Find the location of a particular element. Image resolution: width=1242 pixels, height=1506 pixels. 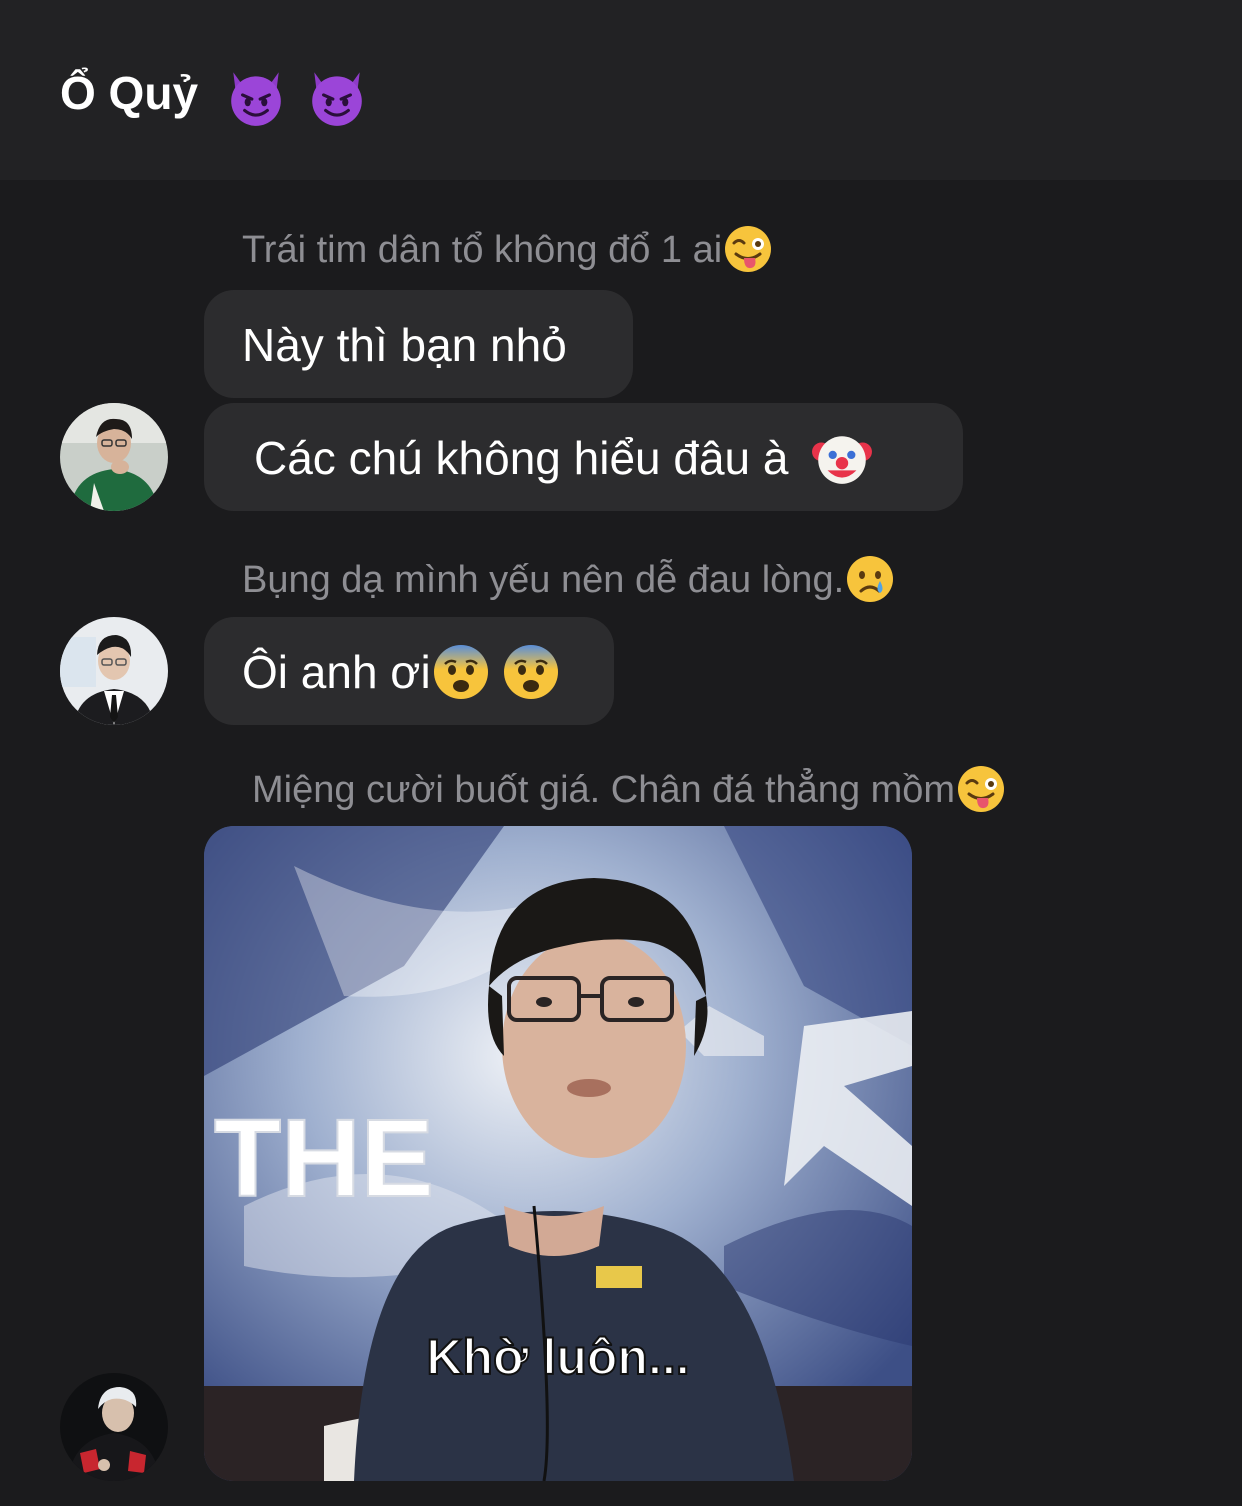

reply-preview: Miệng cười buốt giá. Chân đá thẳng mồm is located at coordinates (629, 790).